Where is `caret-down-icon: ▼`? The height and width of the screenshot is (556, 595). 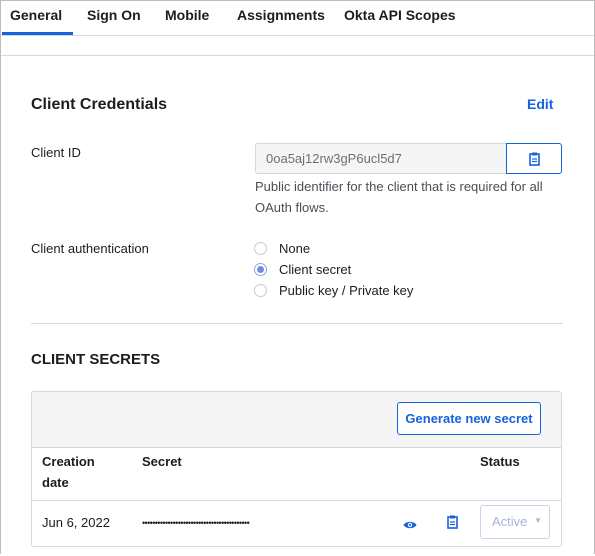
caret-down-icon: ▼ is located at coordinates (538, 520).